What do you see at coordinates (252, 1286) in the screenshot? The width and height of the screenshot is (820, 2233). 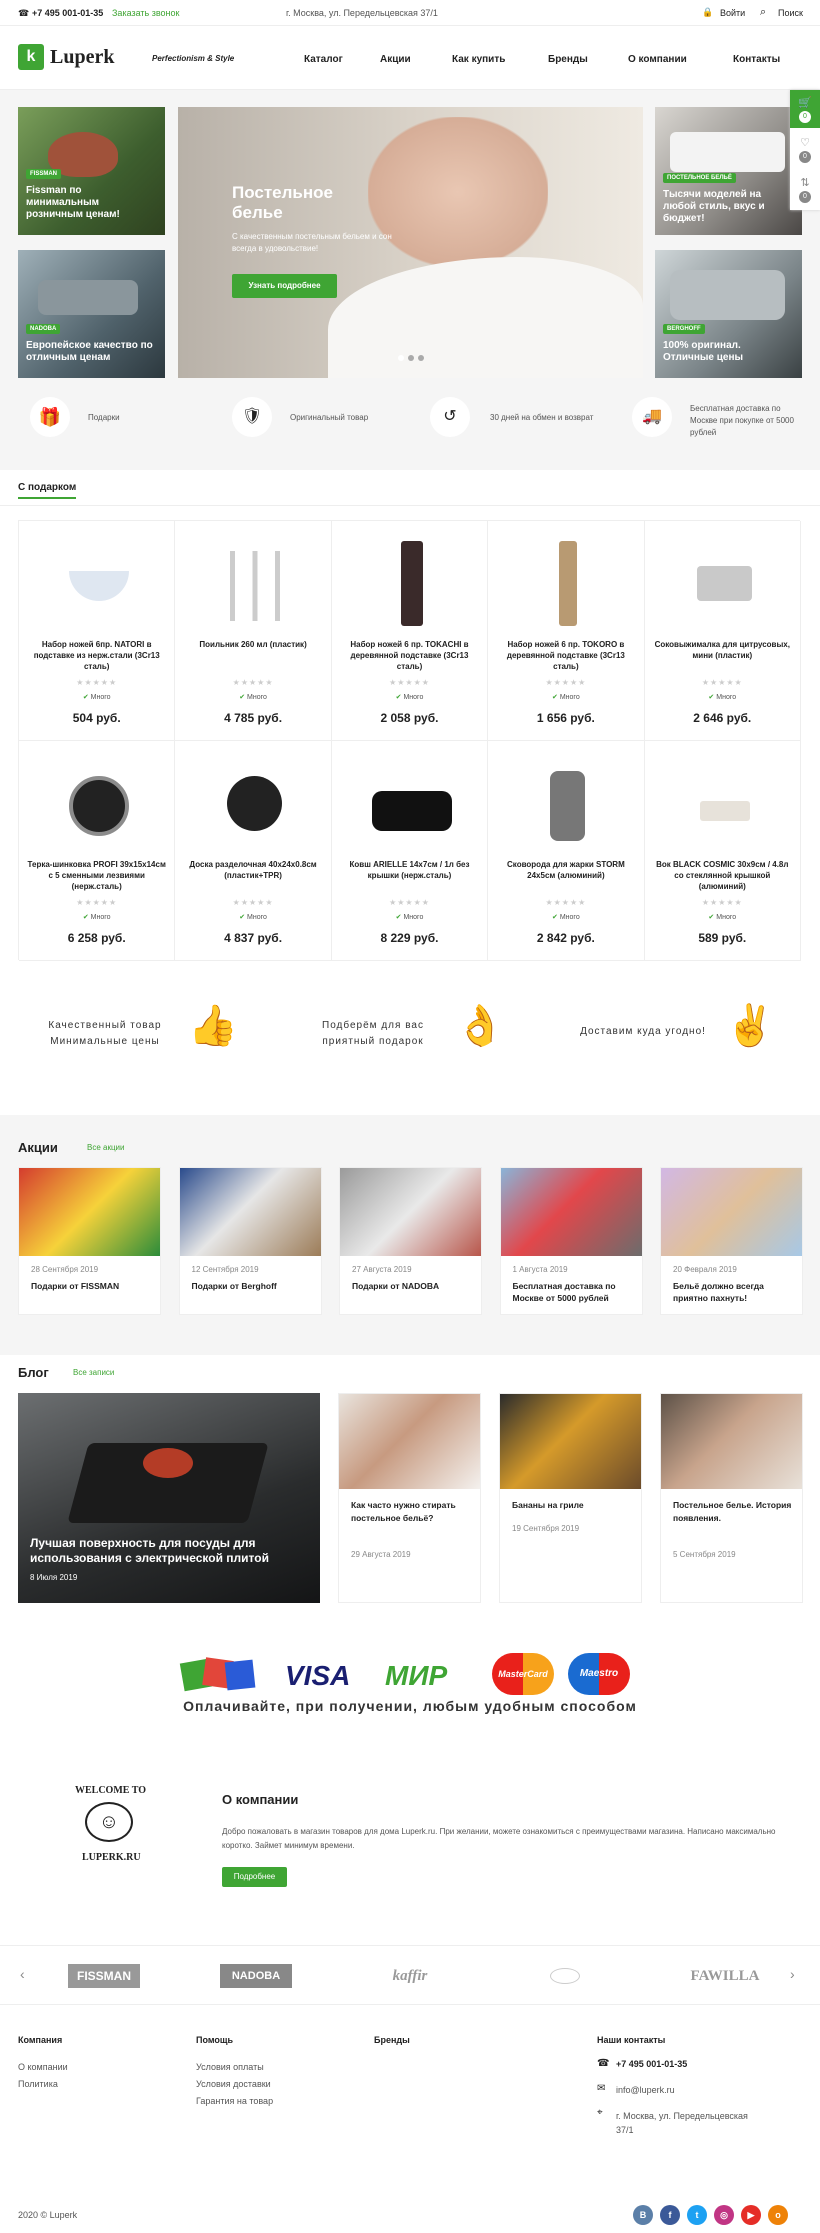 I see `promo-title: Подарки от Berghoff` at bounding box center [252, 1286].